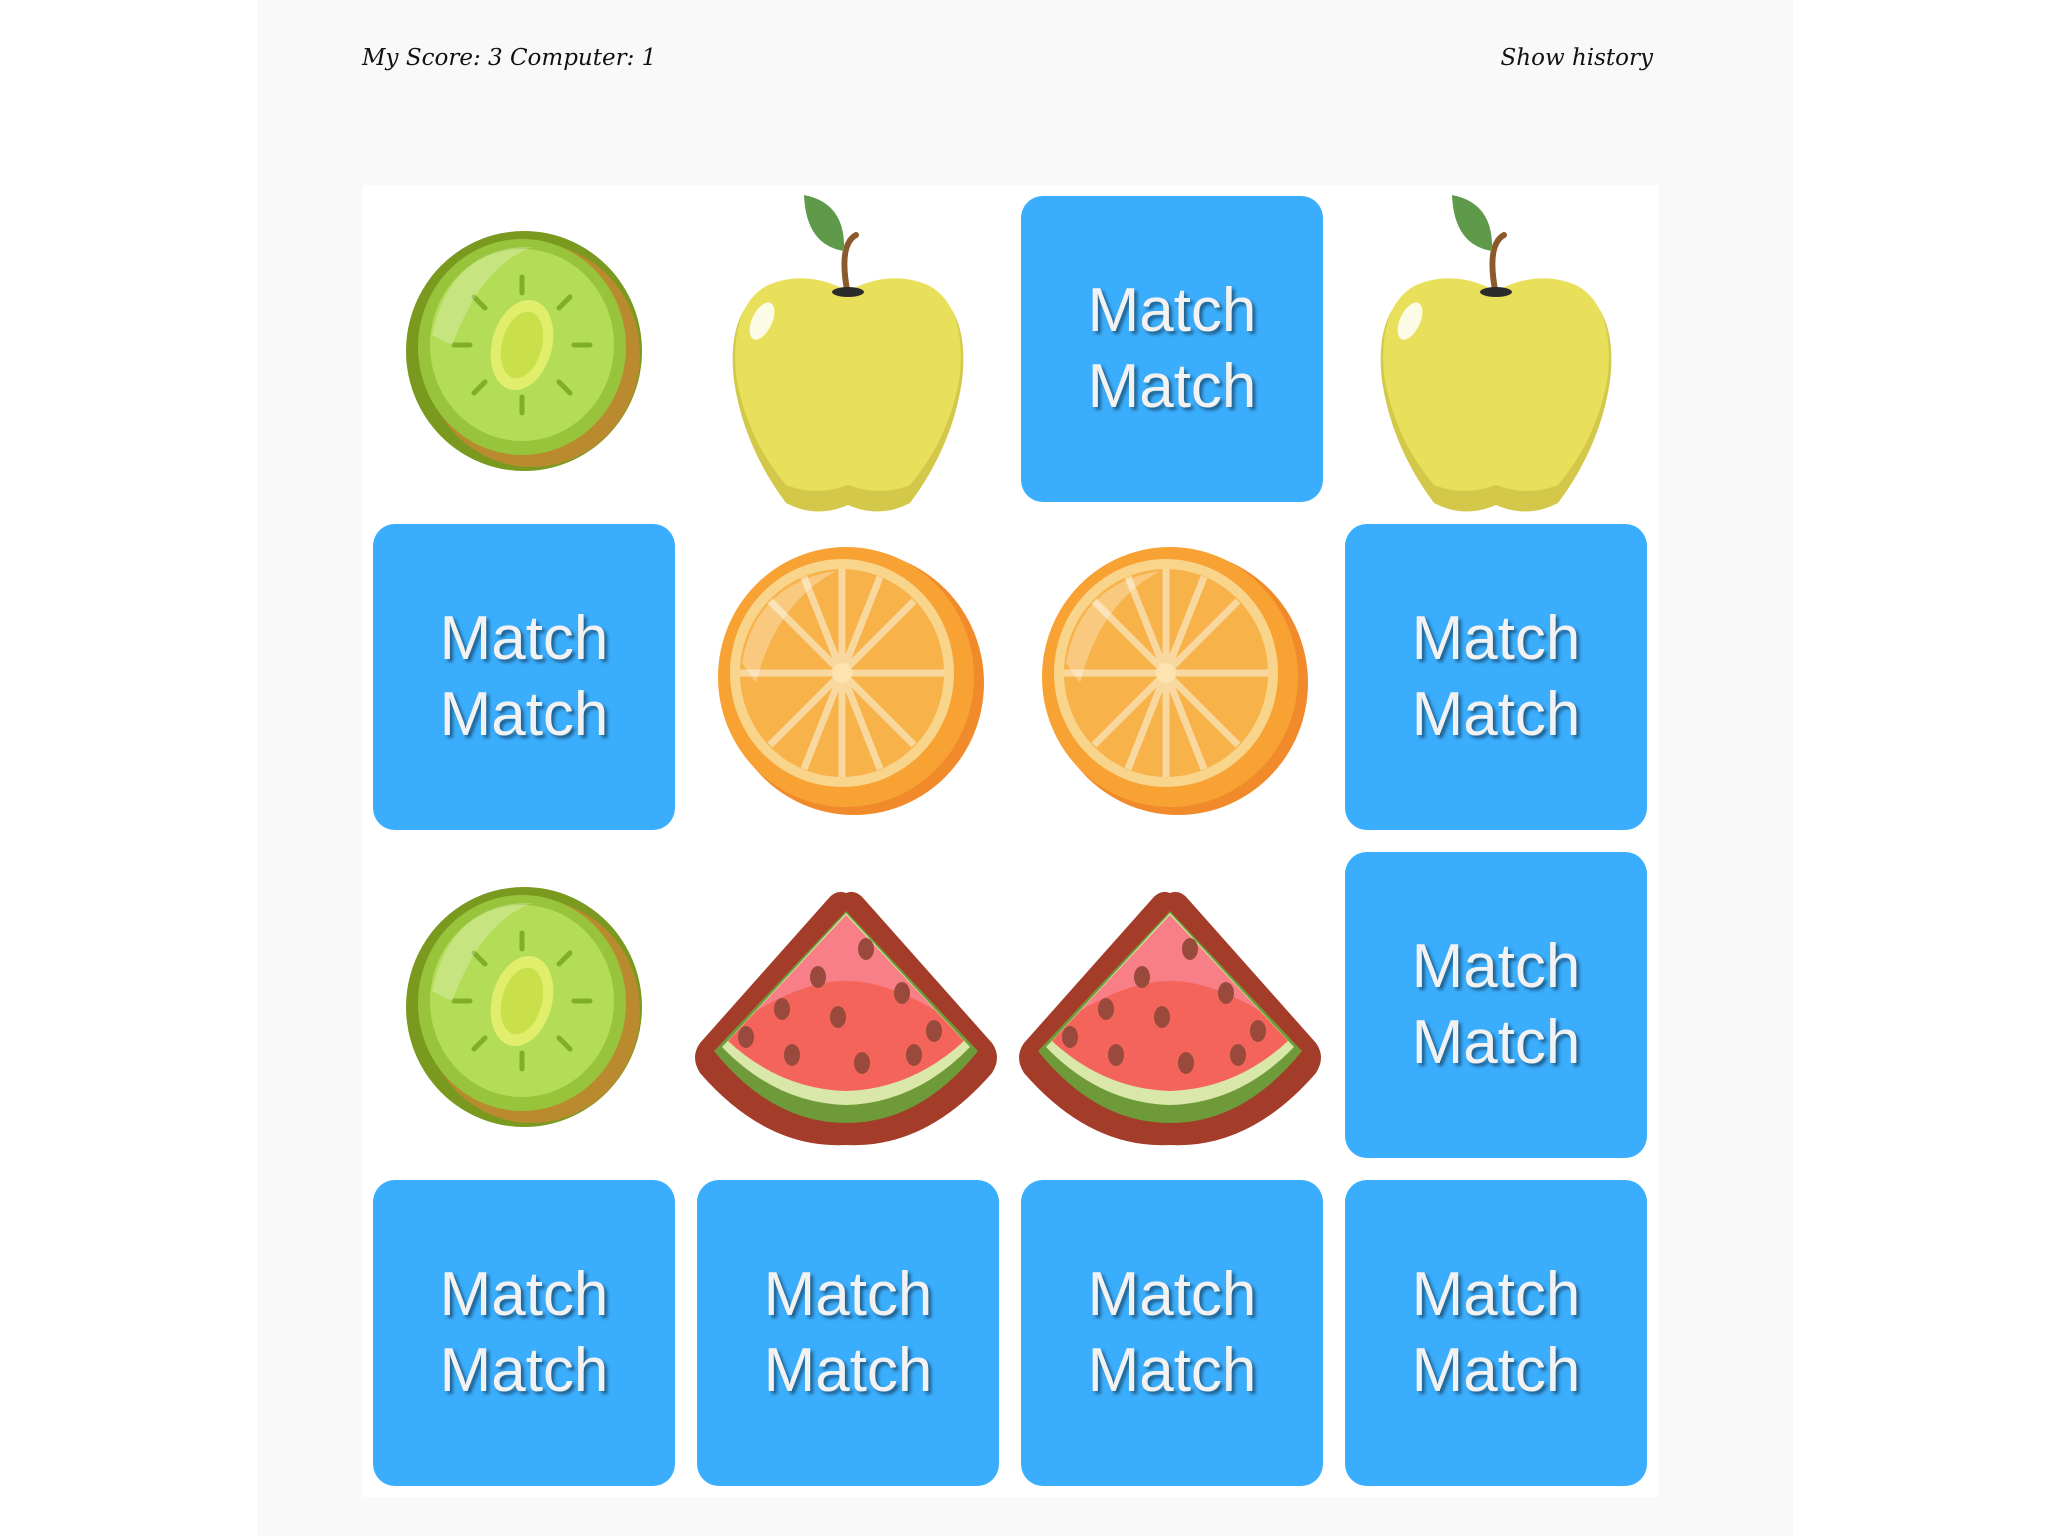 Image resolution: width=2048 pixels, height=1536 pixels. I want to click on score-display: My Score: 3 Computer: 1, so click(509, 58).